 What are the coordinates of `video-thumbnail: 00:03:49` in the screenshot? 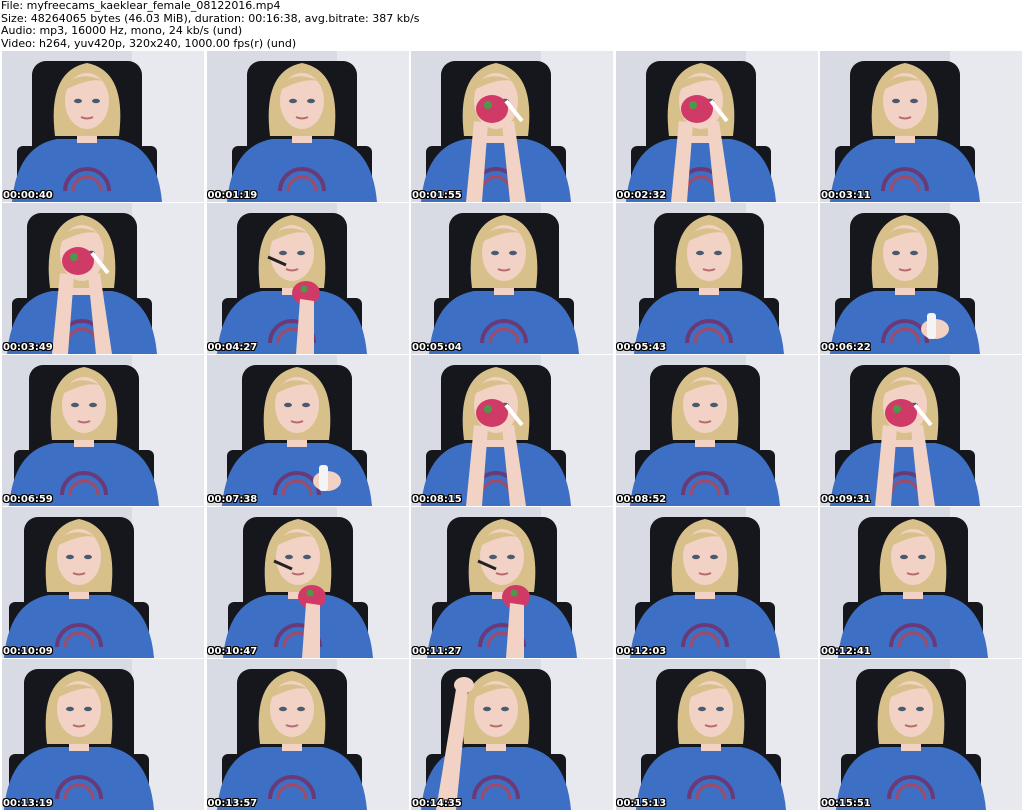 It's located at (103, 278).